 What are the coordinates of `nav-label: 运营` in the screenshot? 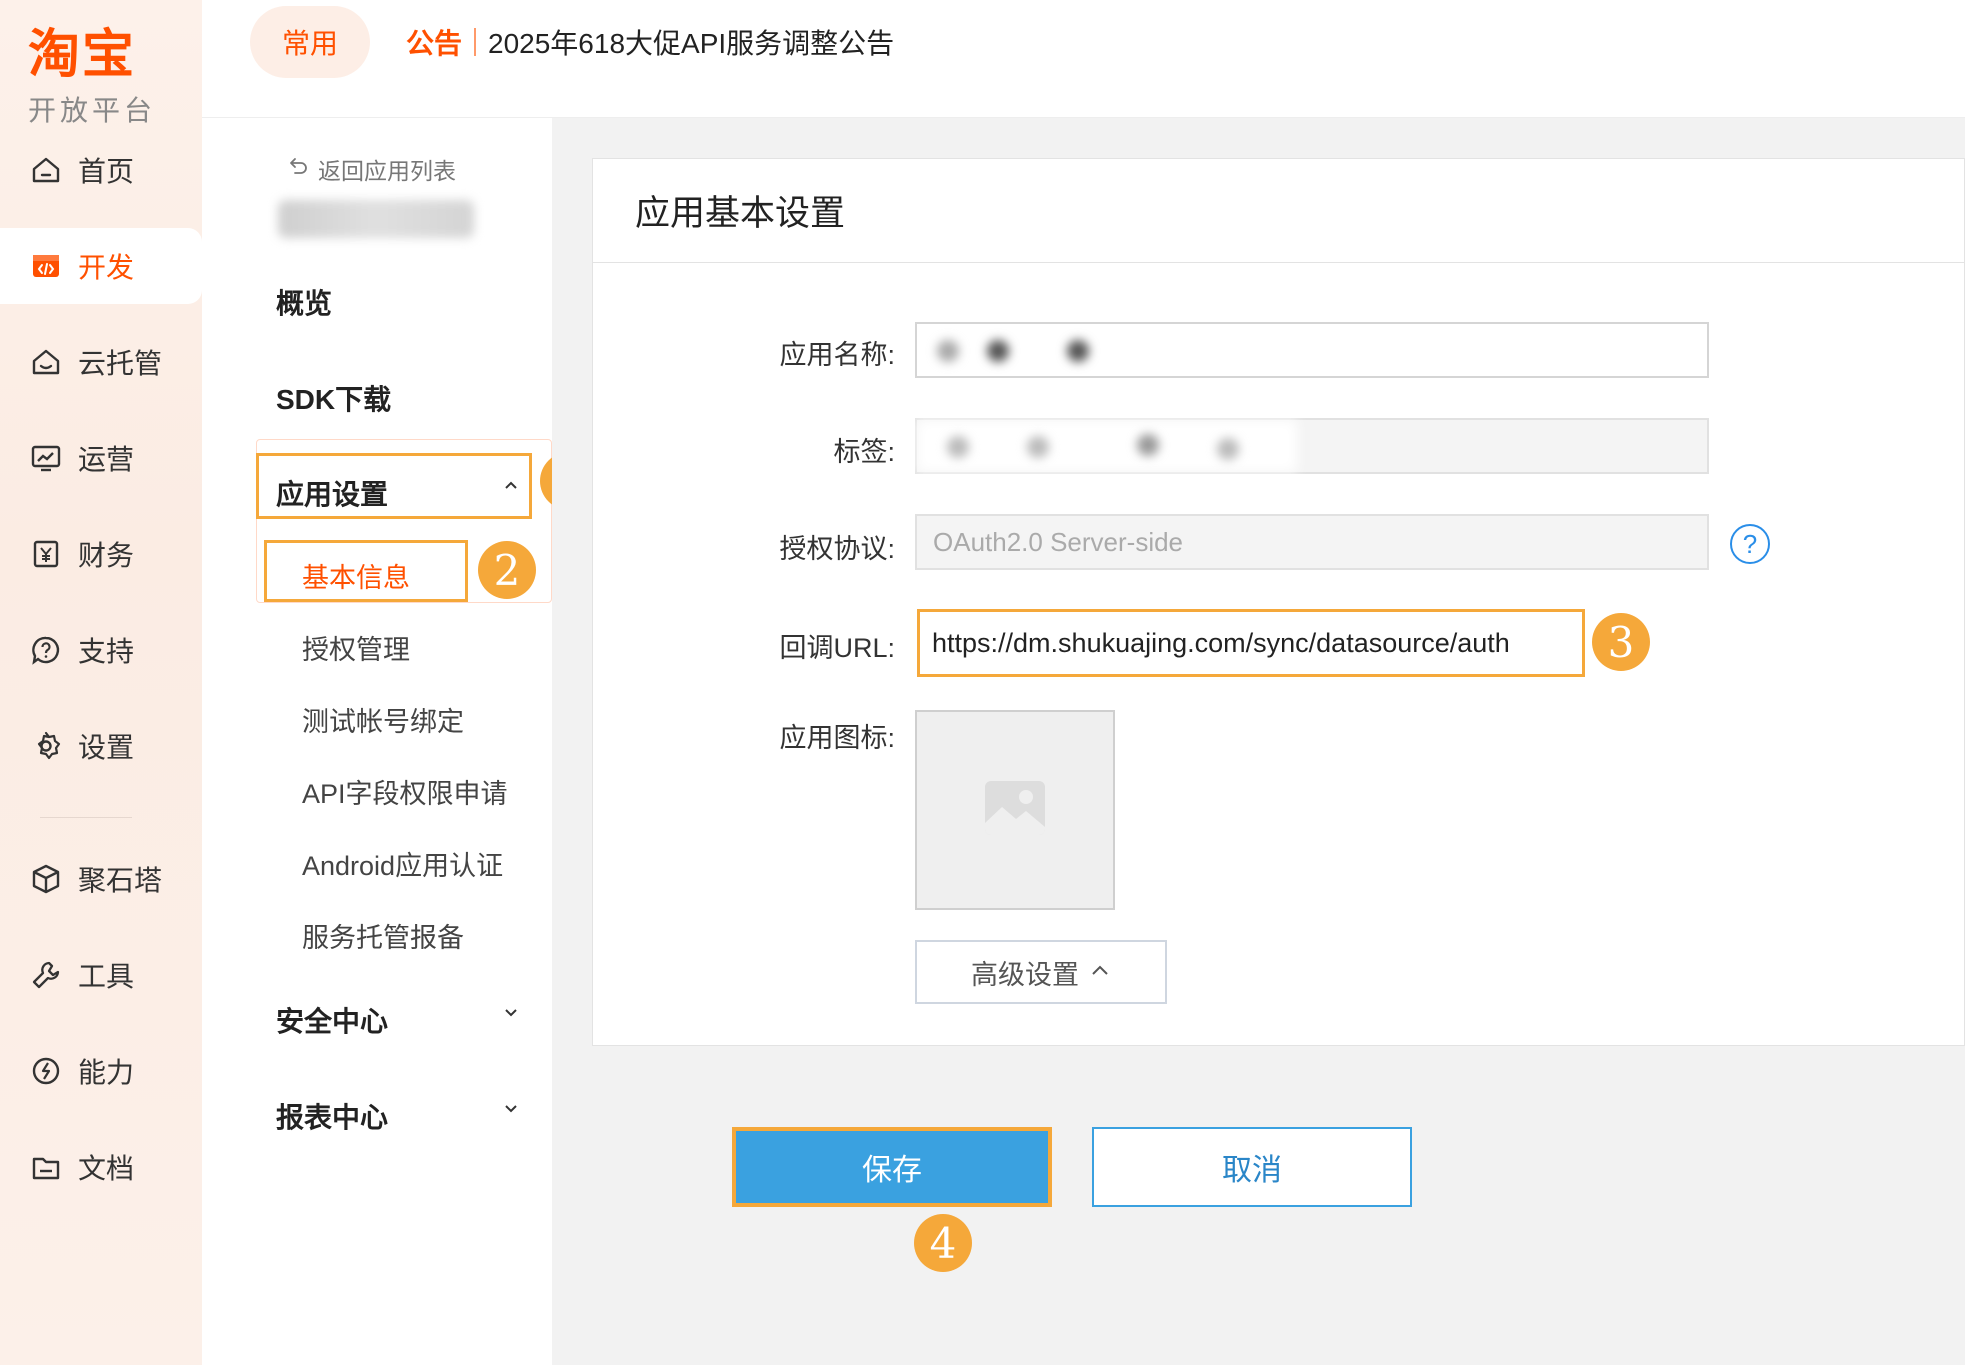 It's located at (106, 459).